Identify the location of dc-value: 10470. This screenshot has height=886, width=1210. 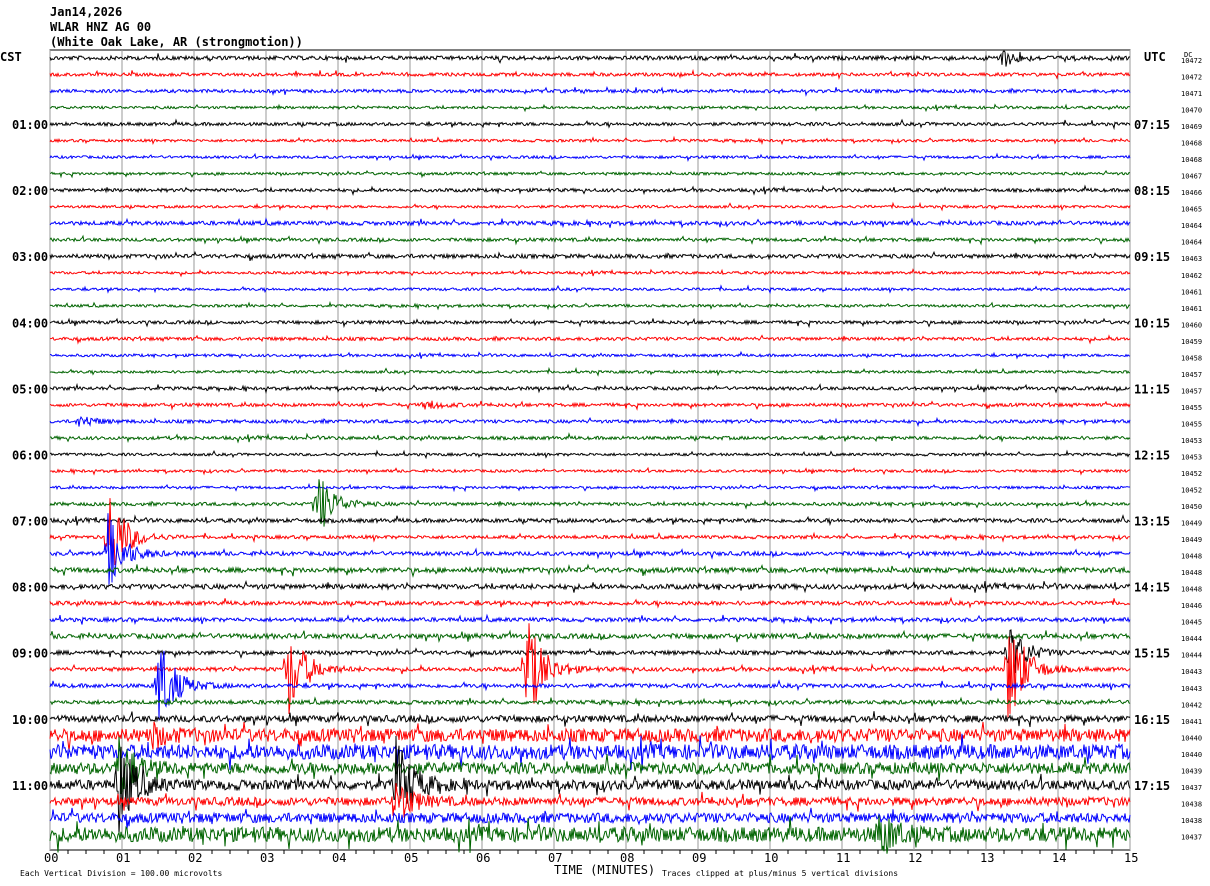
(1191, 111).